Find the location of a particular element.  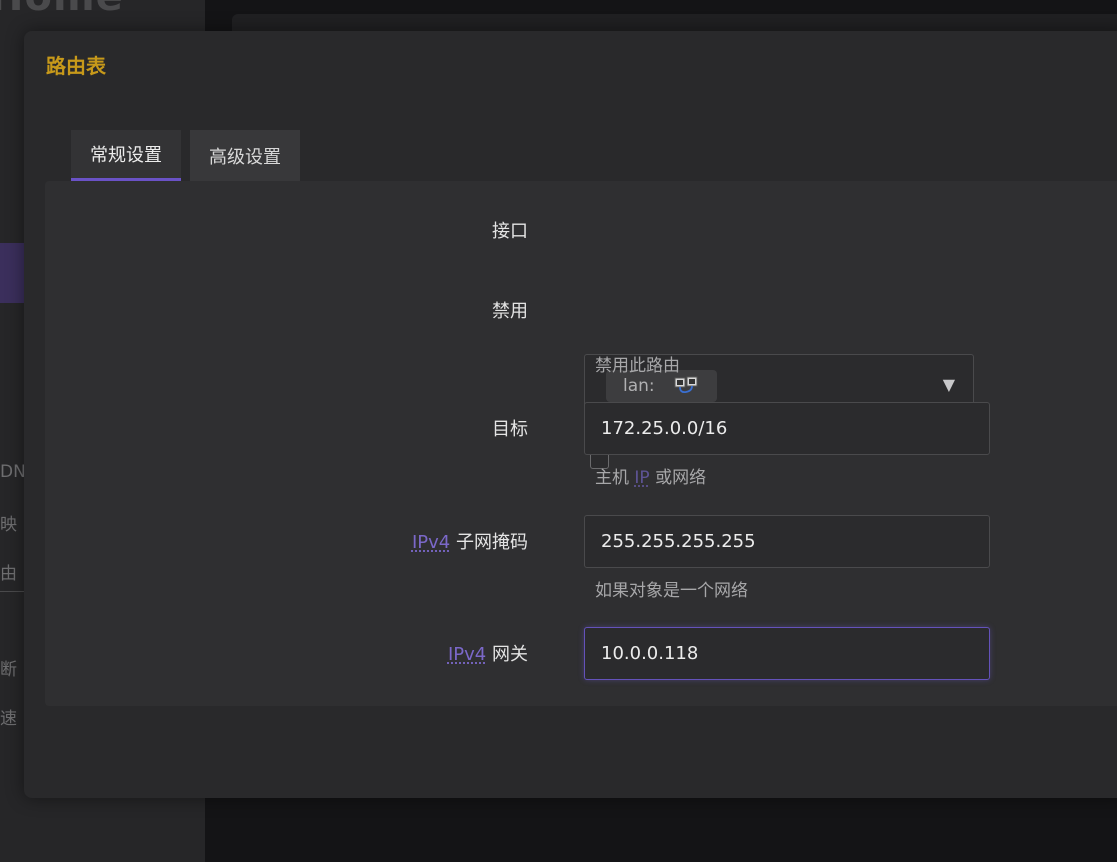

target-help: 主机 IP 或网络 is located at coordinates (650, 475).